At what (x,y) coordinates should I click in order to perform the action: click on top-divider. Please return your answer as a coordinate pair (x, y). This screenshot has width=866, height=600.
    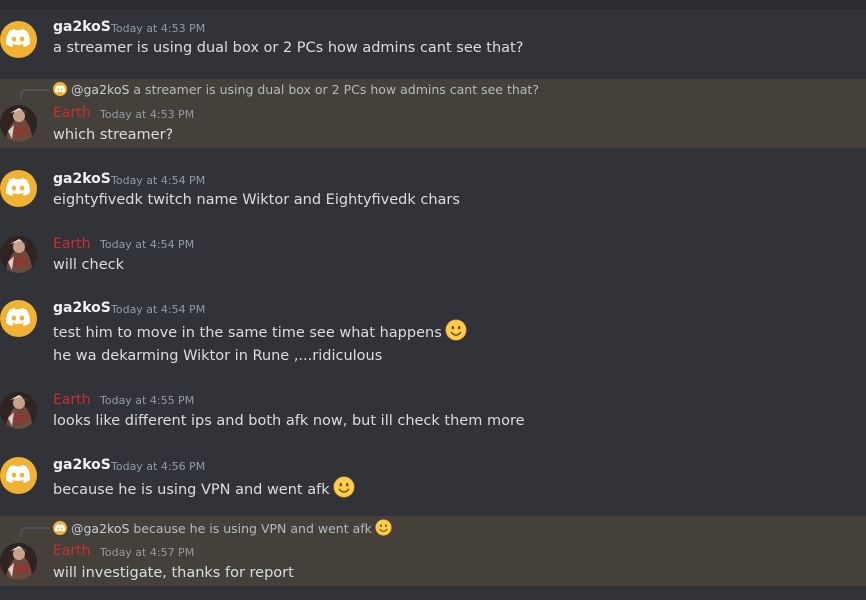
    Looking at the image, I should click on (433, 4).